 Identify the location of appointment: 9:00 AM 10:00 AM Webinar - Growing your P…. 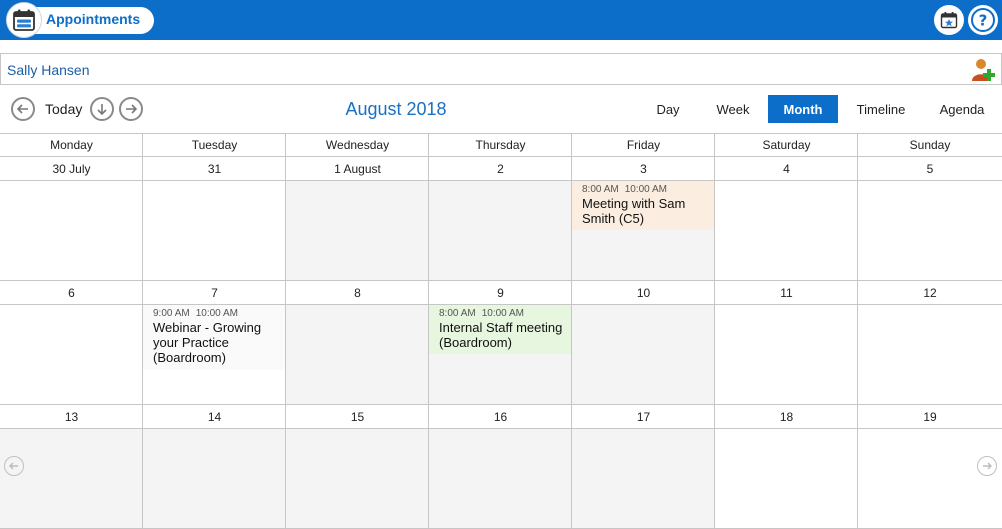
(214, 337).